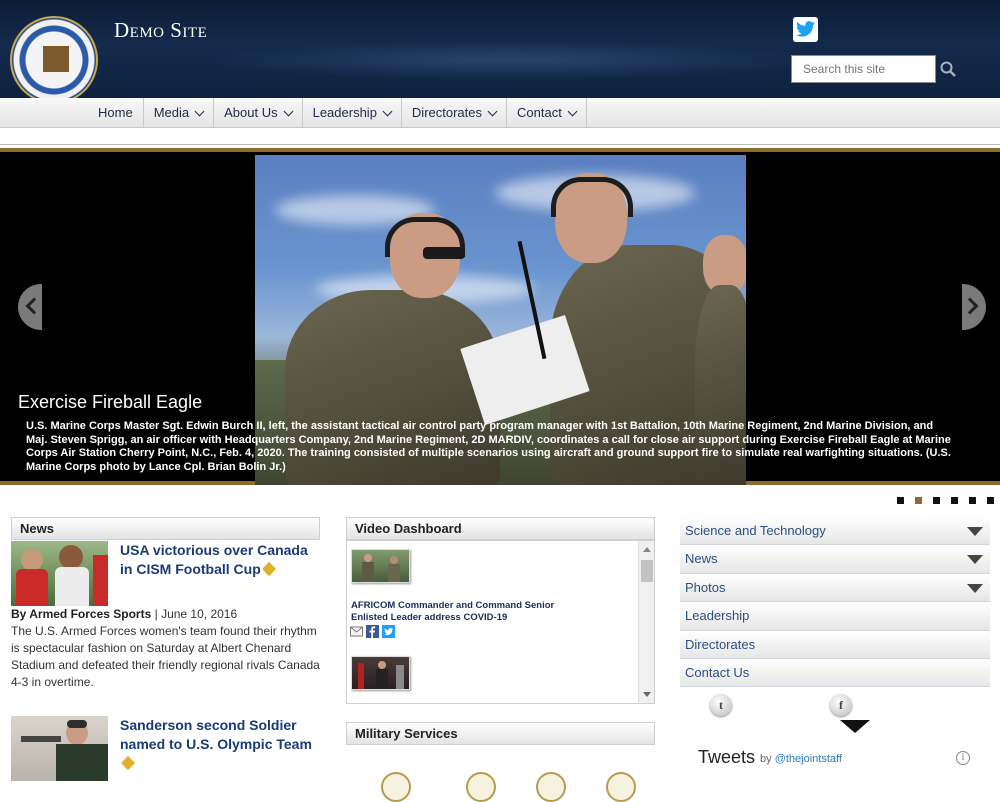 The height and width of the screenshot is (802, 1000). I want to click on scrollbar-thumb, so click(647, 571).